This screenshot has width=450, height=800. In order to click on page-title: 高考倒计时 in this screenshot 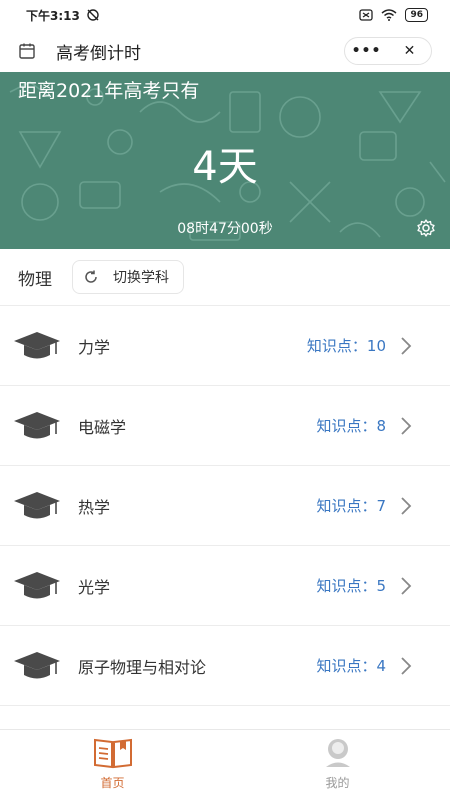, I will do `click(98, 53)`.